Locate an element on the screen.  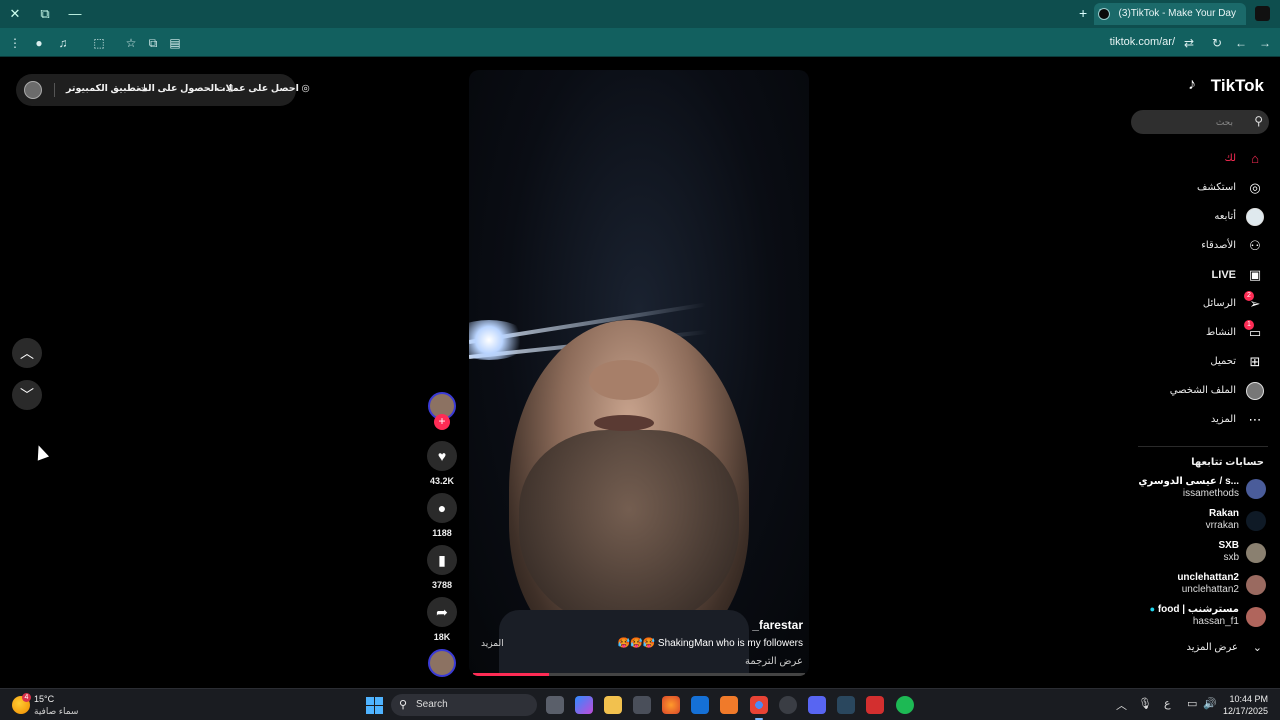
windows-start-icon is located at coordinates (374, 705).